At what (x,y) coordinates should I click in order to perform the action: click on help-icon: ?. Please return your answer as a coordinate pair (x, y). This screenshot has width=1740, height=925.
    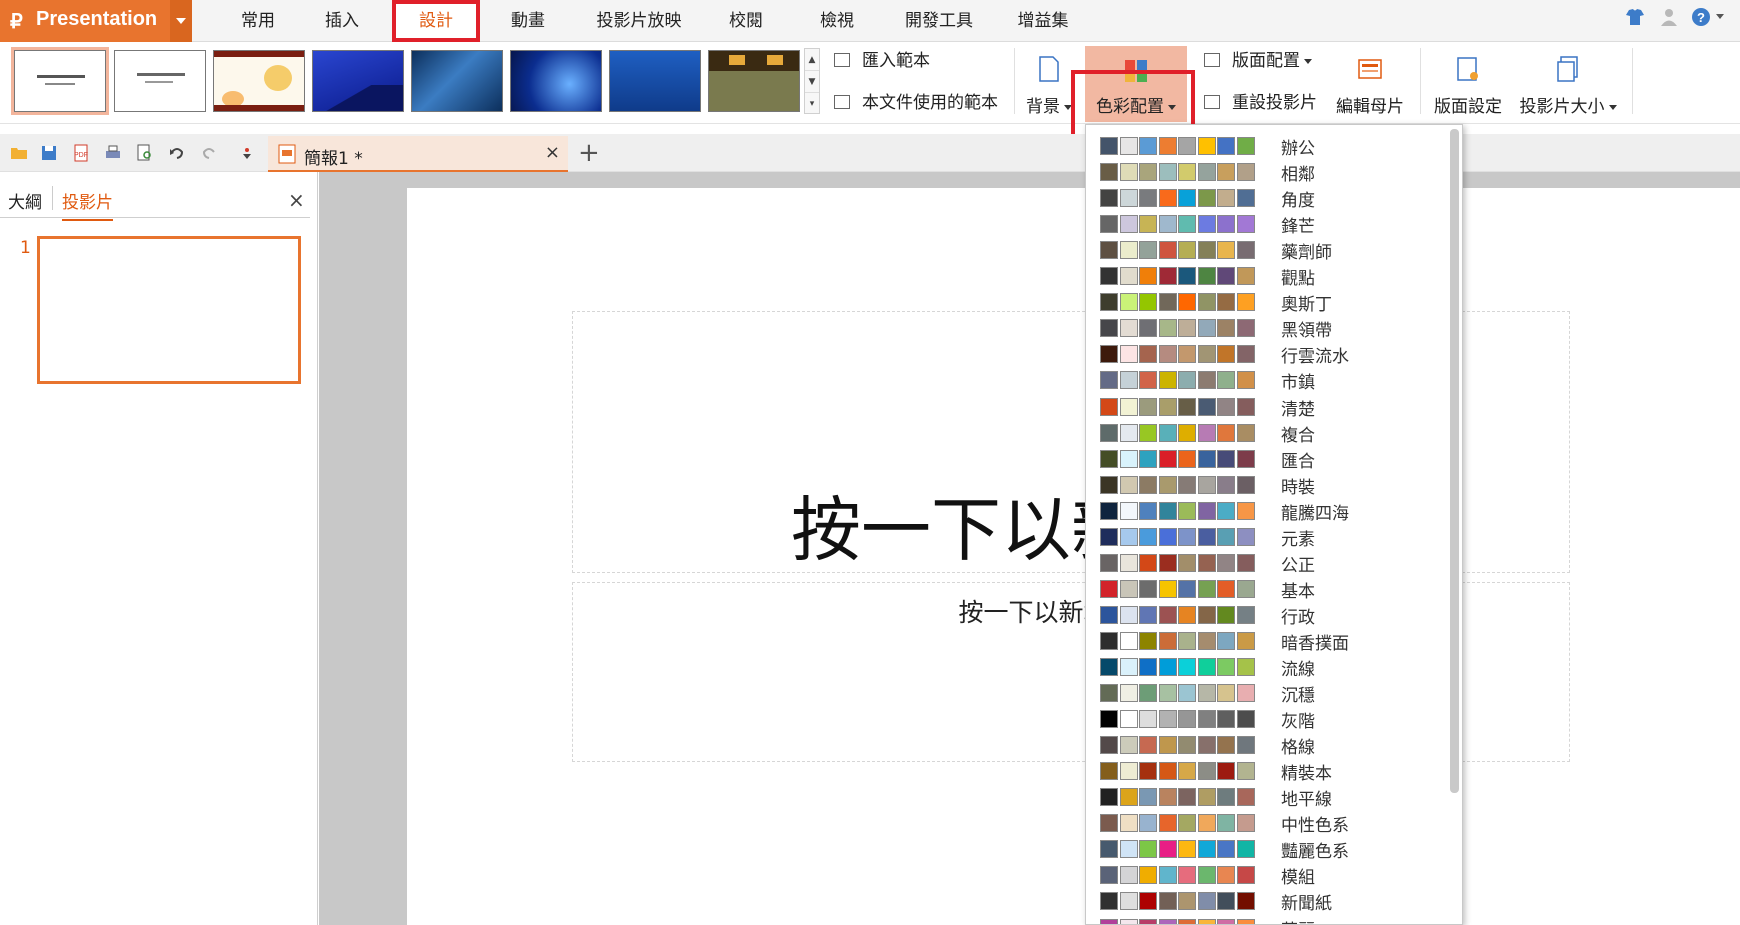
    Looking at the image, I should click on (1701, 17).